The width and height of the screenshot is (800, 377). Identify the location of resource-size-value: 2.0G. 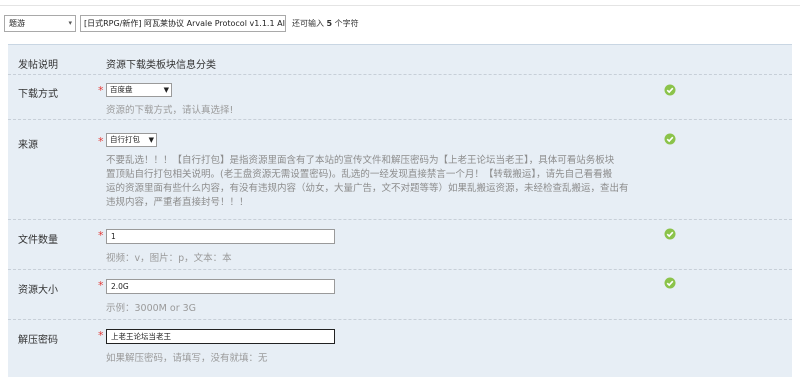
(120, 286).